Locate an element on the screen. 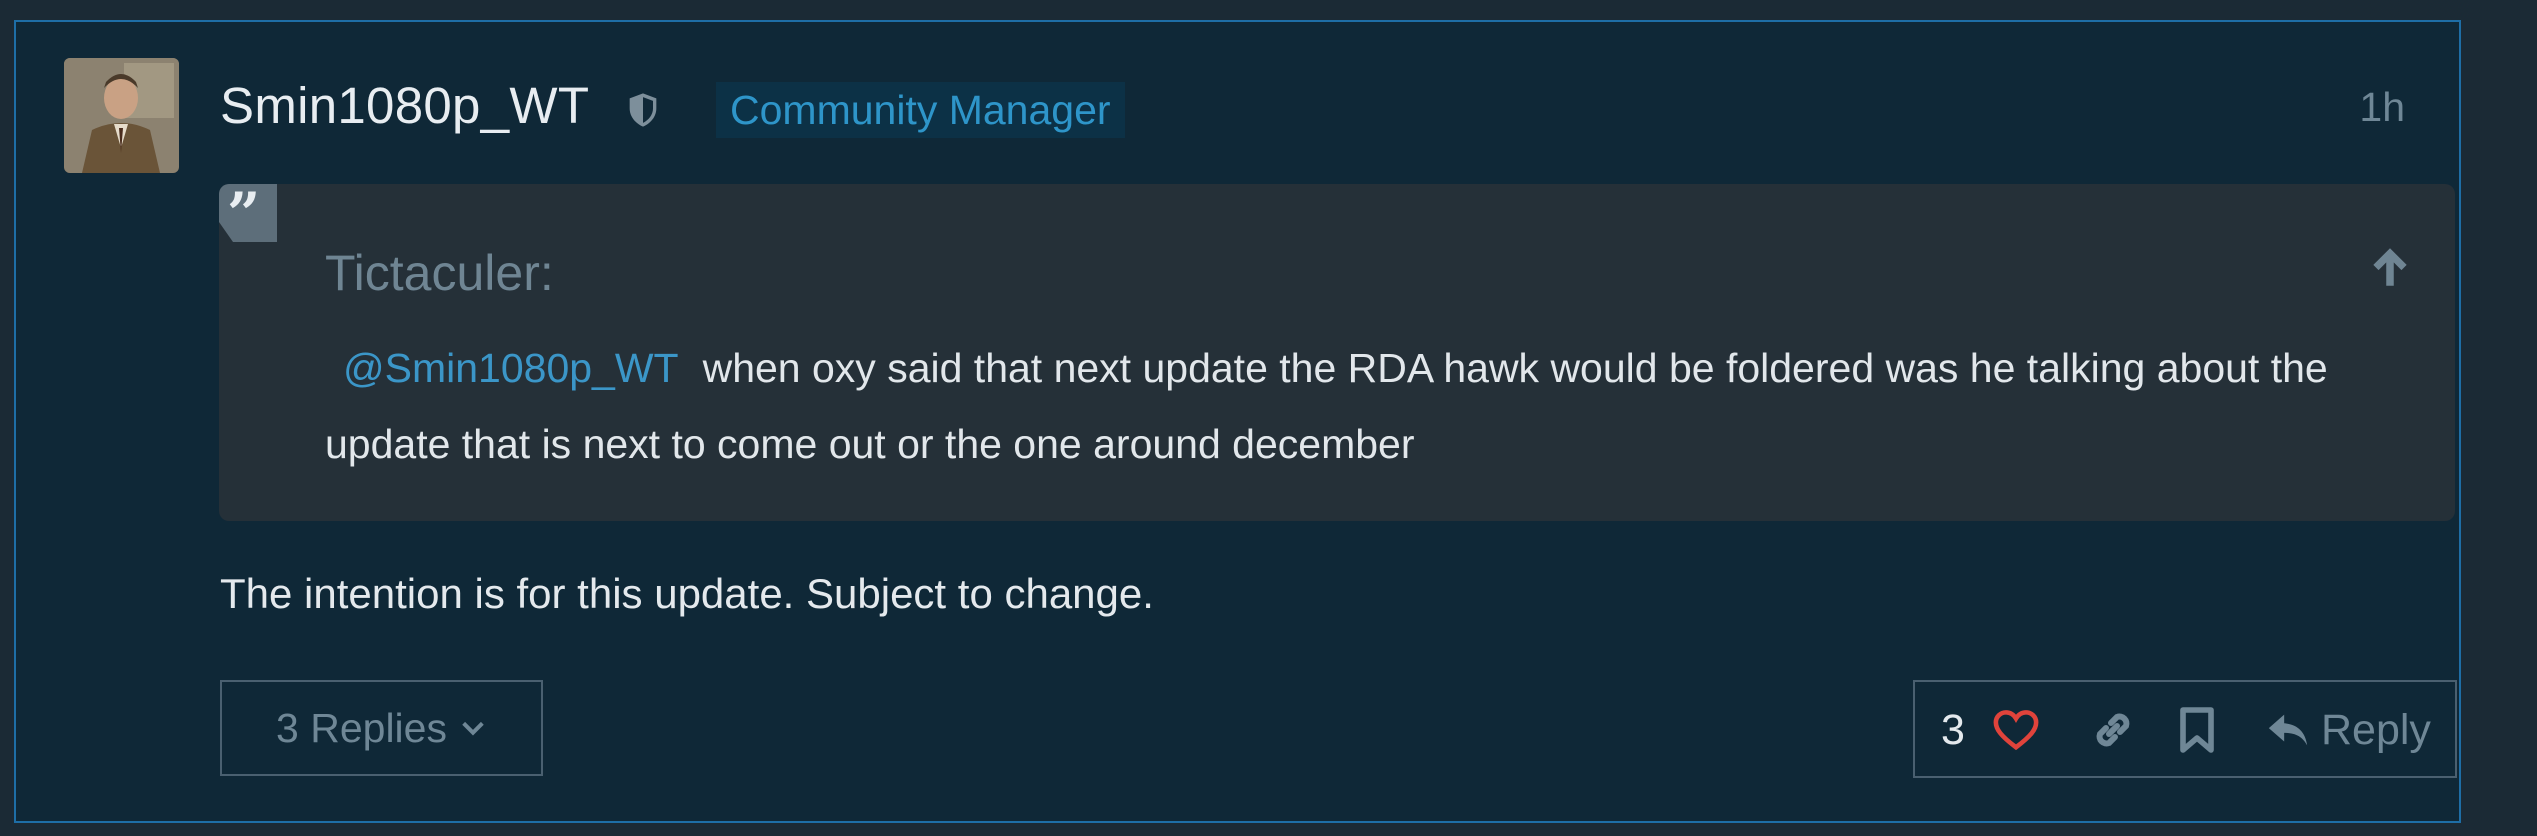  user-title-badge: Community Manager is located at coordinates (920, 110).